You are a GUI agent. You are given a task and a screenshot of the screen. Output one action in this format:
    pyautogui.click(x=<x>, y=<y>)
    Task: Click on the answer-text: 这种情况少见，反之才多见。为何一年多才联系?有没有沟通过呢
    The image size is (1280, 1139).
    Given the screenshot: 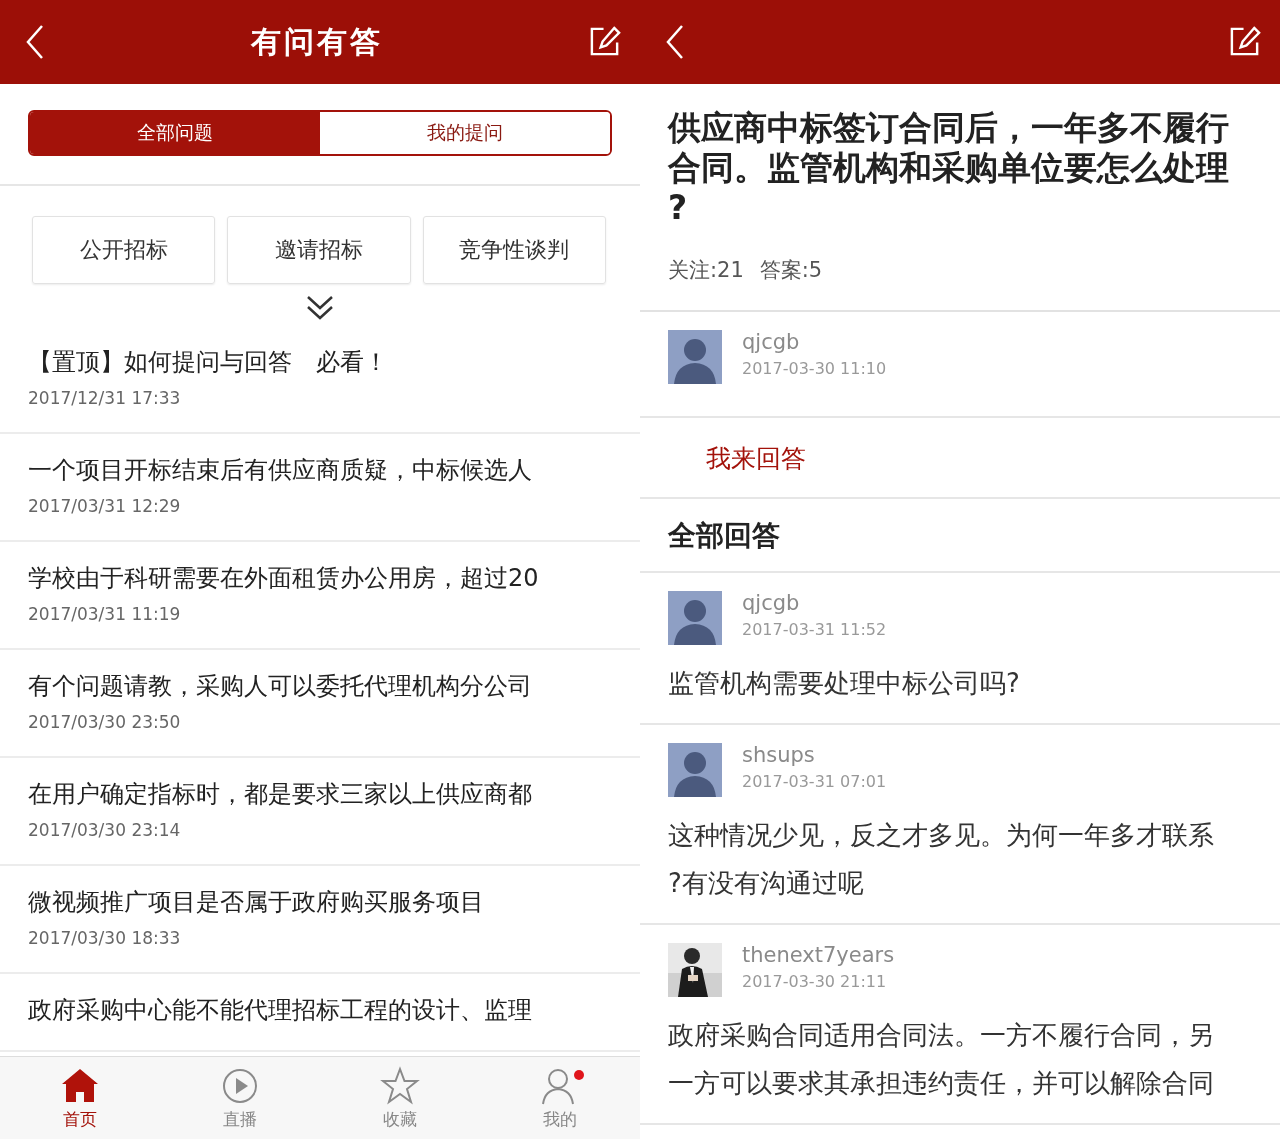 What is the action you would take?
    pyautogui.click(x=941, y=859)
    